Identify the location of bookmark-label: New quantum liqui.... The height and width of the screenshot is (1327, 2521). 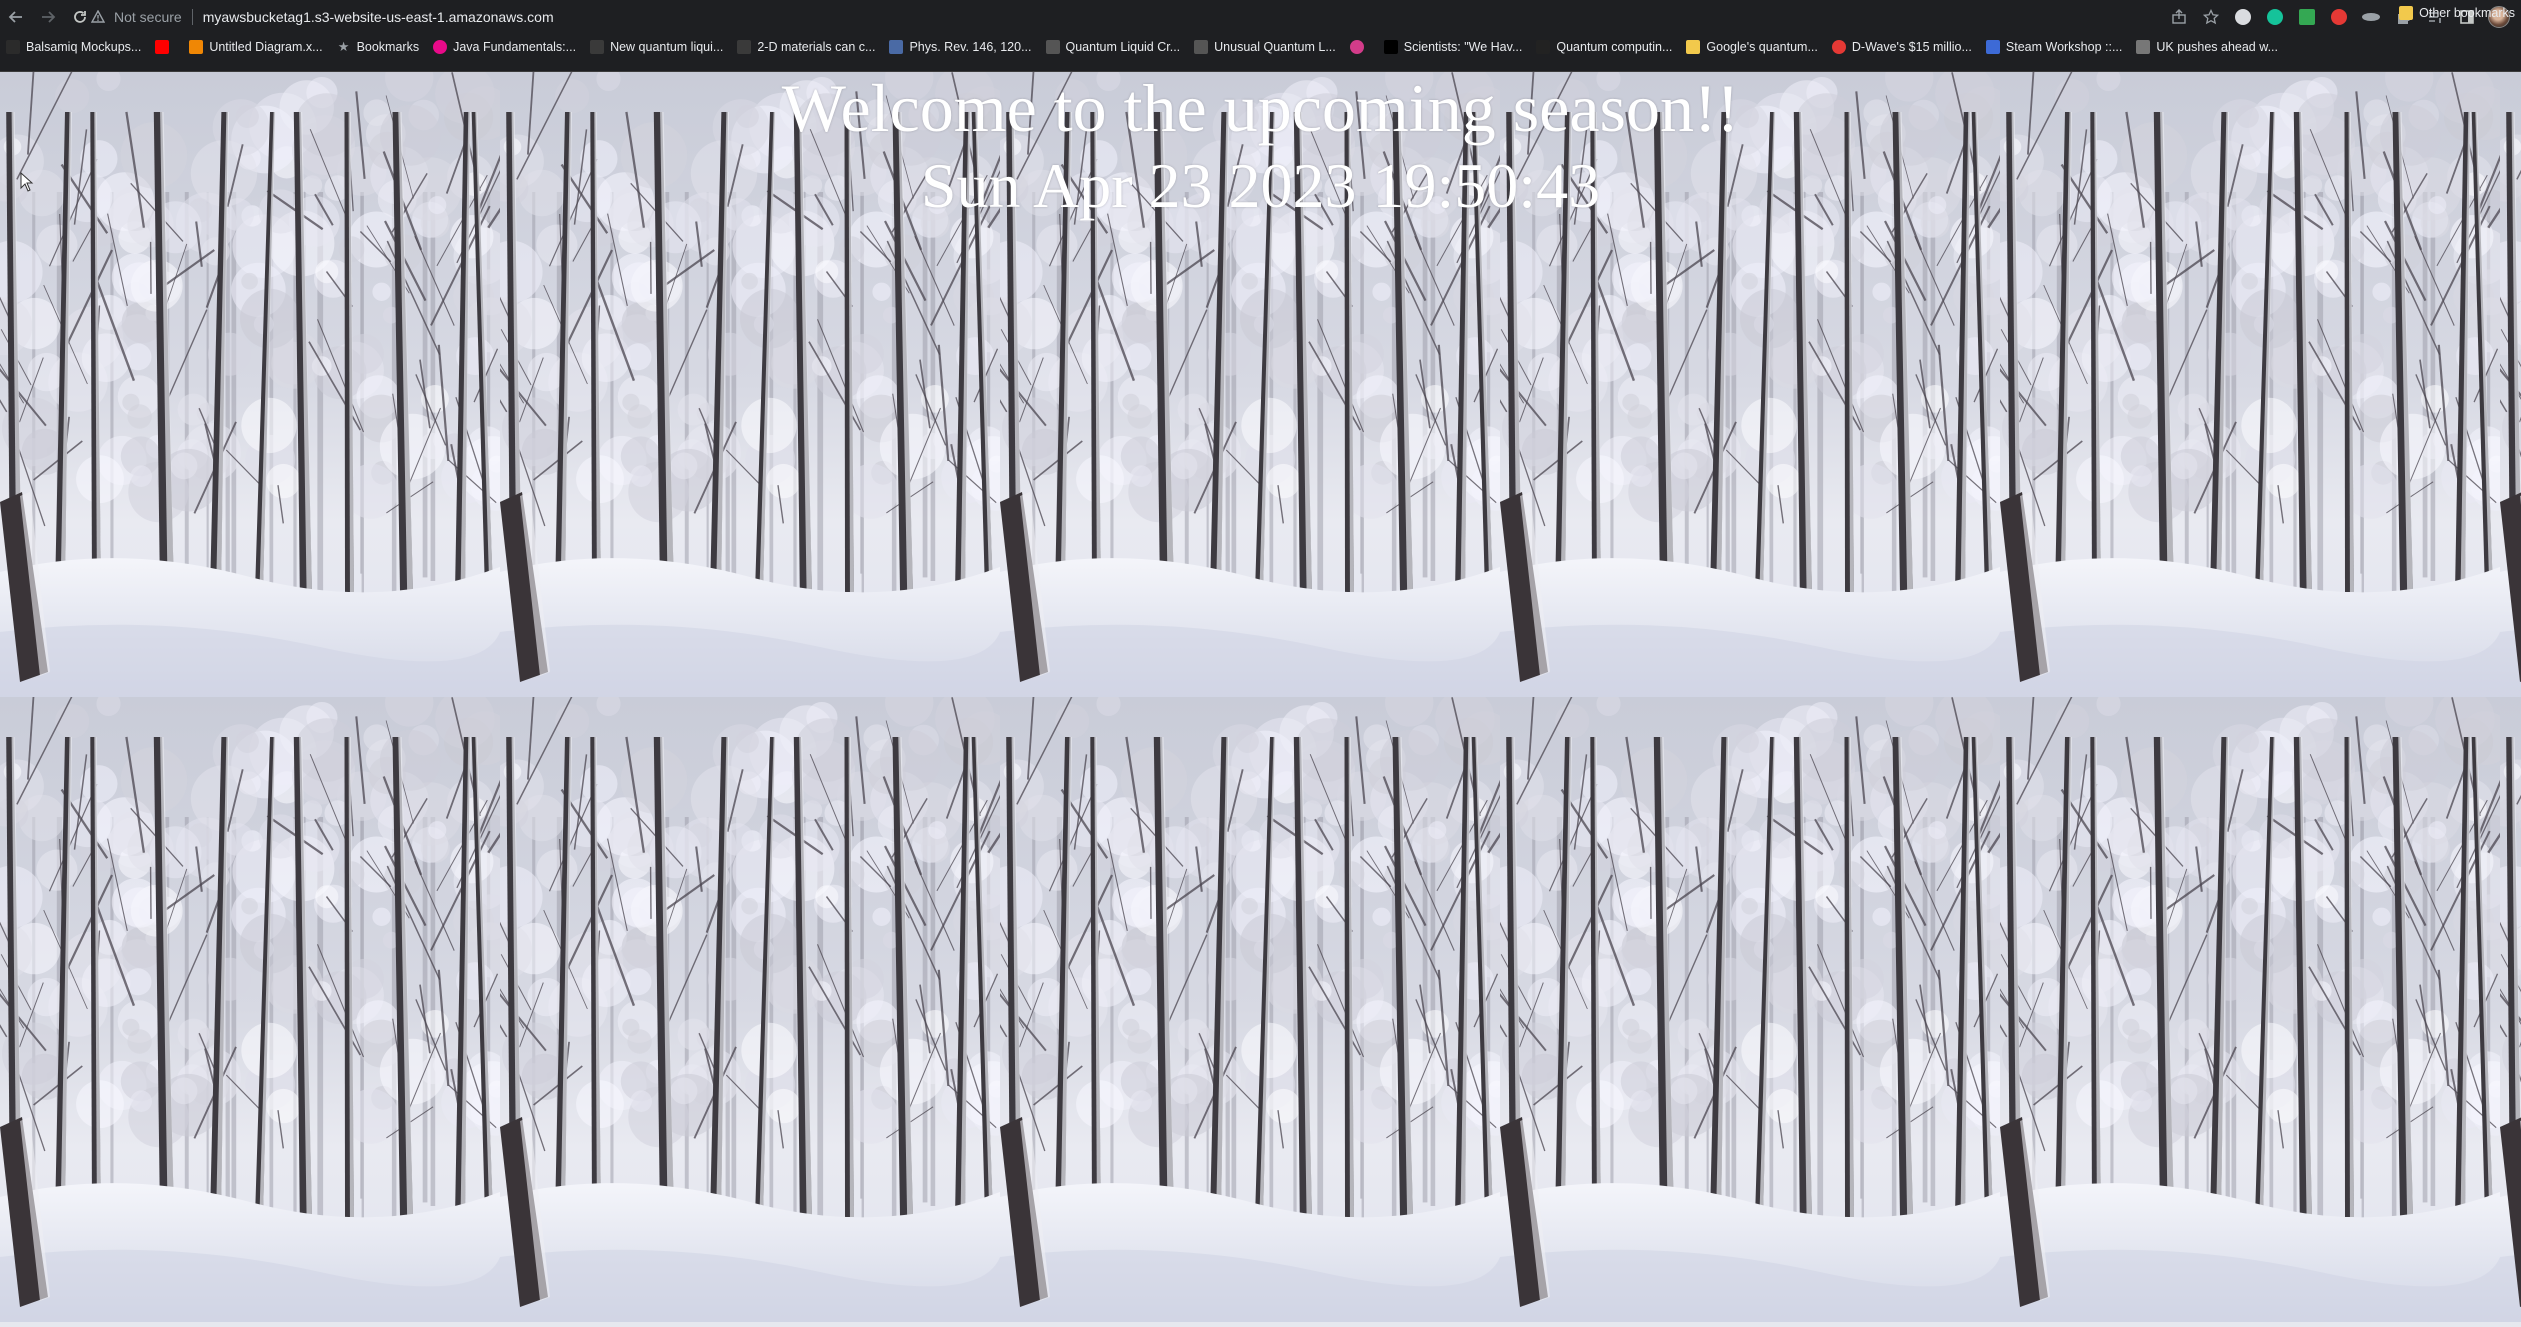
(667, 47).